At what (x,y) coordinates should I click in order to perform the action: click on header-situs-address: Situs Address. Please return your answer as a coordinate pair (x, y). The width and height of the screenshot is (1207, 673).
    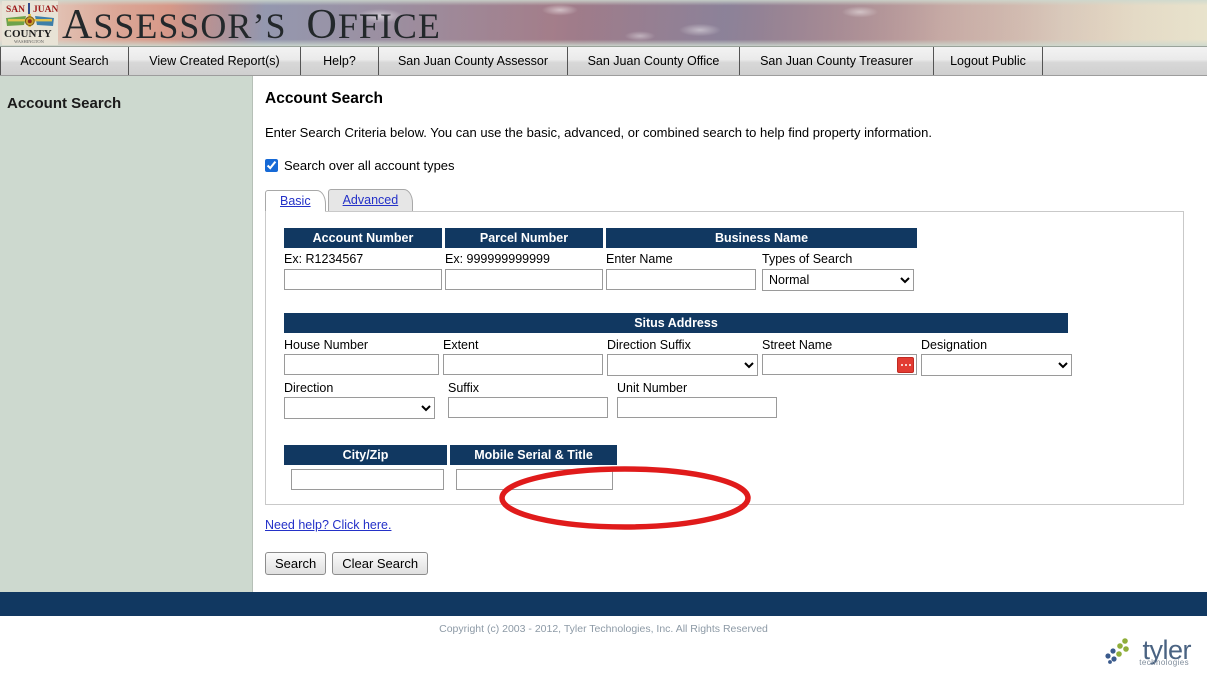
    Looking at the image, I should click on (676, 323).